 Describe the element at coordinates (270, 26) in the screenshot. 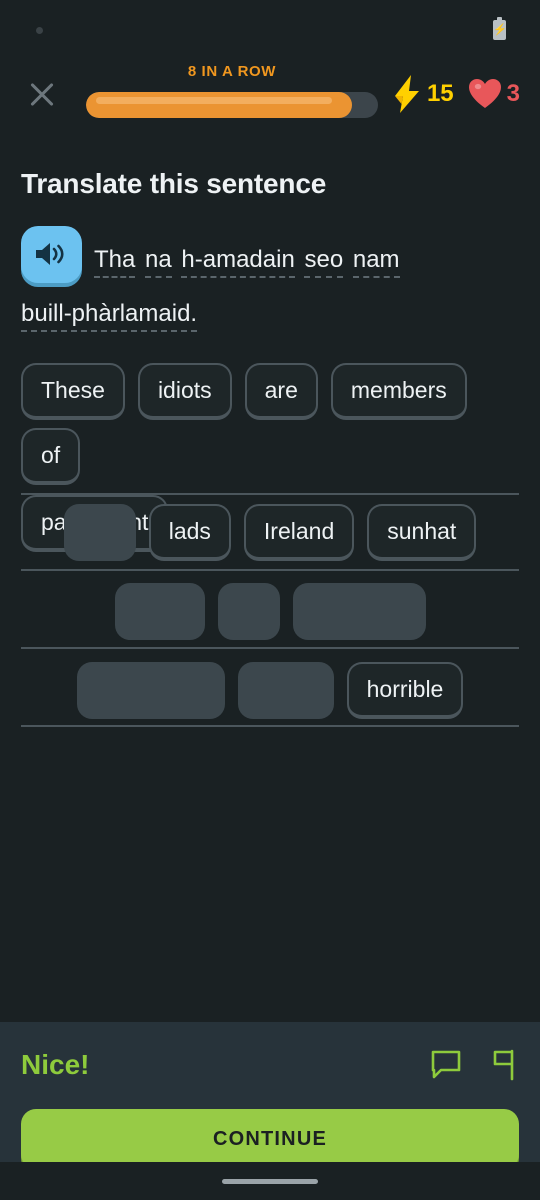

I see `status-bar: ⚡` at that location.